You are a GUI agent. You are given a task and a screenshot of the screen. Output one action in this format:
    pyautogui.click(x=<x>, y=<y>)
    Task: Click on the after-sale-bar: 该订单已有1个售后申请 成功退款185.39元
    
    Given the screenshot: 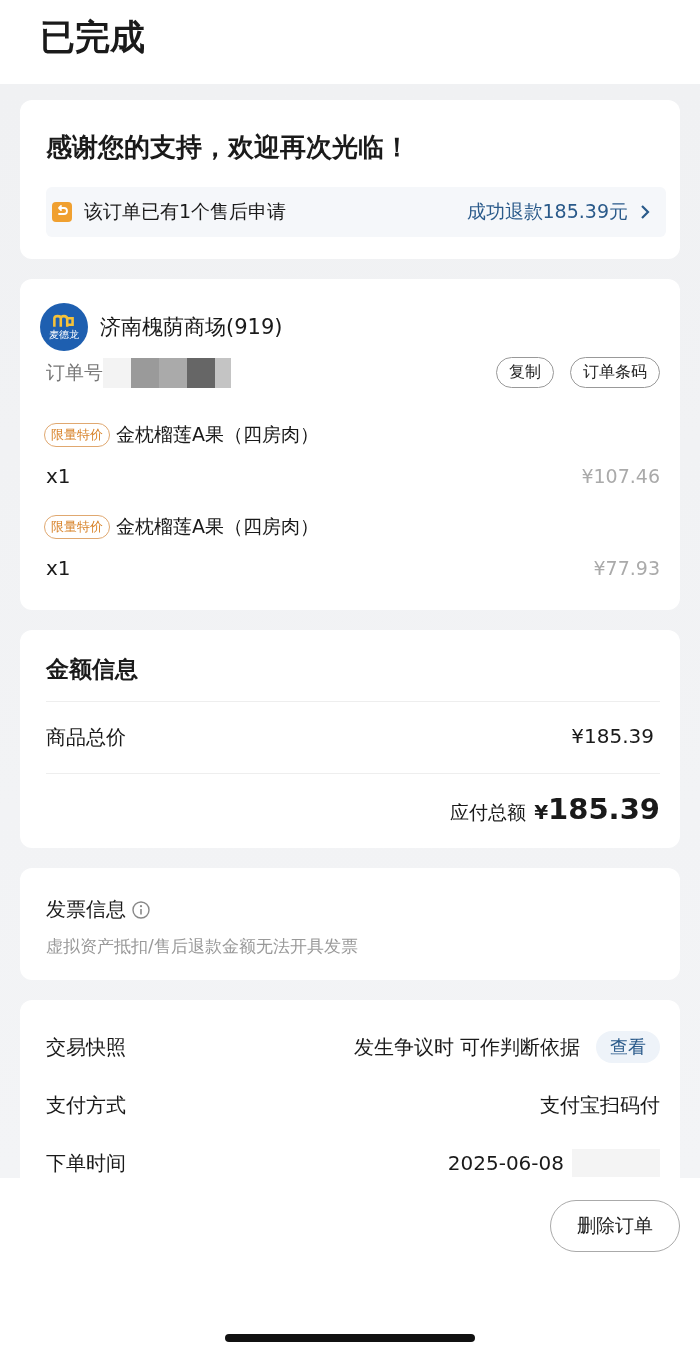 What is the action you would take?
    pyautogui.click(x=356, y=212)
    